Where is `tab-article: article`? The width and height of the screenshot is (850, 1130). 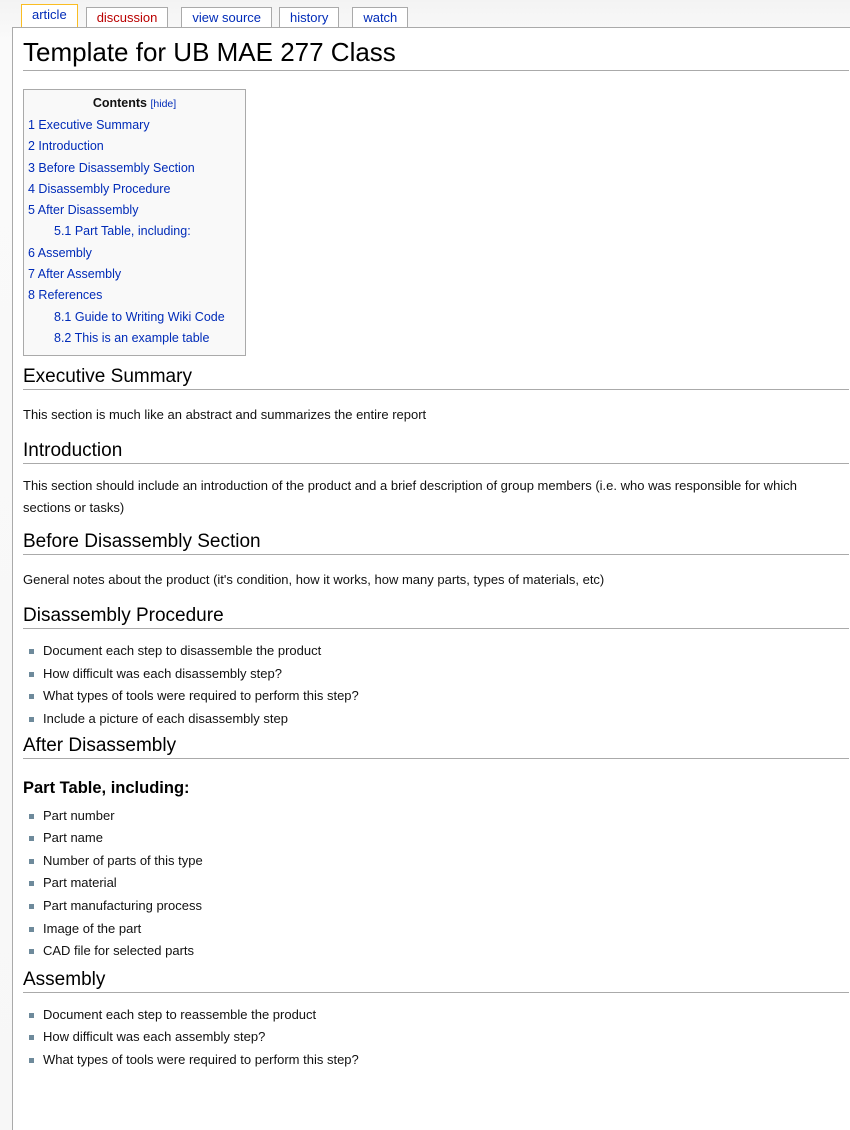
tab-article: article is located at coordinates (49, 16).